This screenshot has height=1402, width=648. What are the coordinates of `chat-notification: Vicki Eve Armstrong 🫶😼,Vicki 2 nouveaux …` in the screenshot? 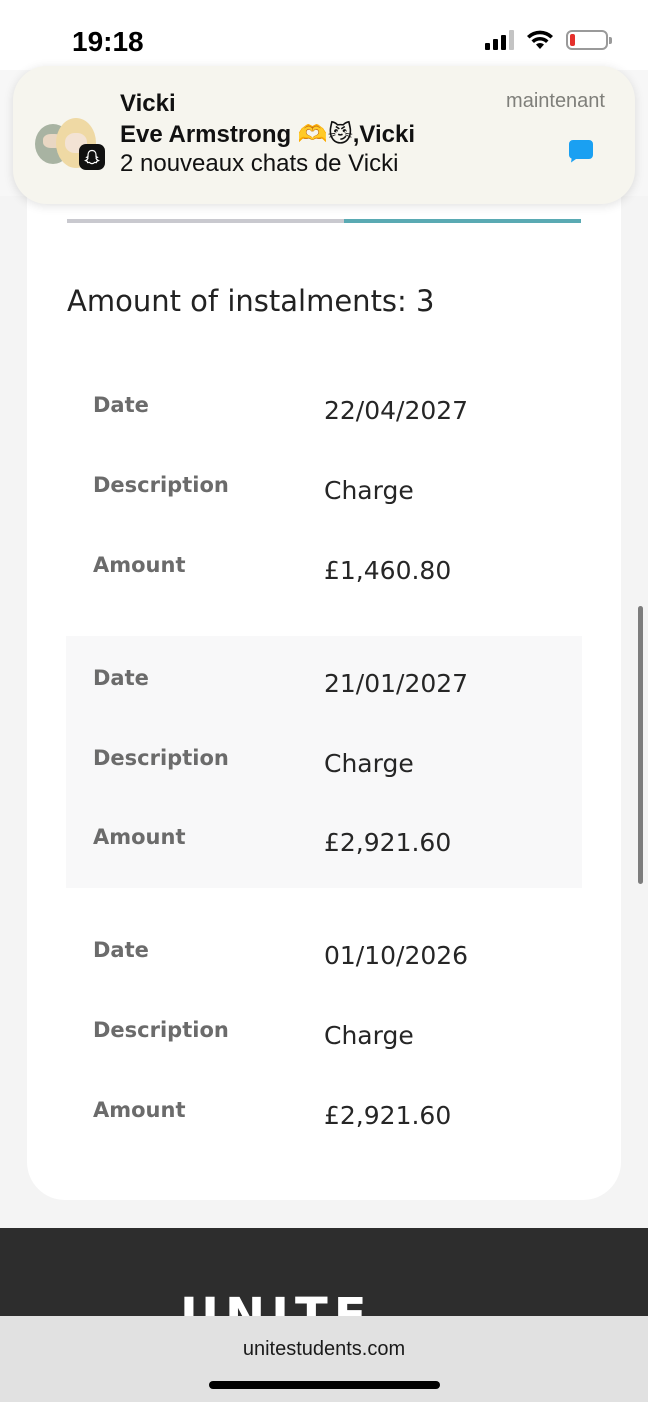 It's located at (324, 135).